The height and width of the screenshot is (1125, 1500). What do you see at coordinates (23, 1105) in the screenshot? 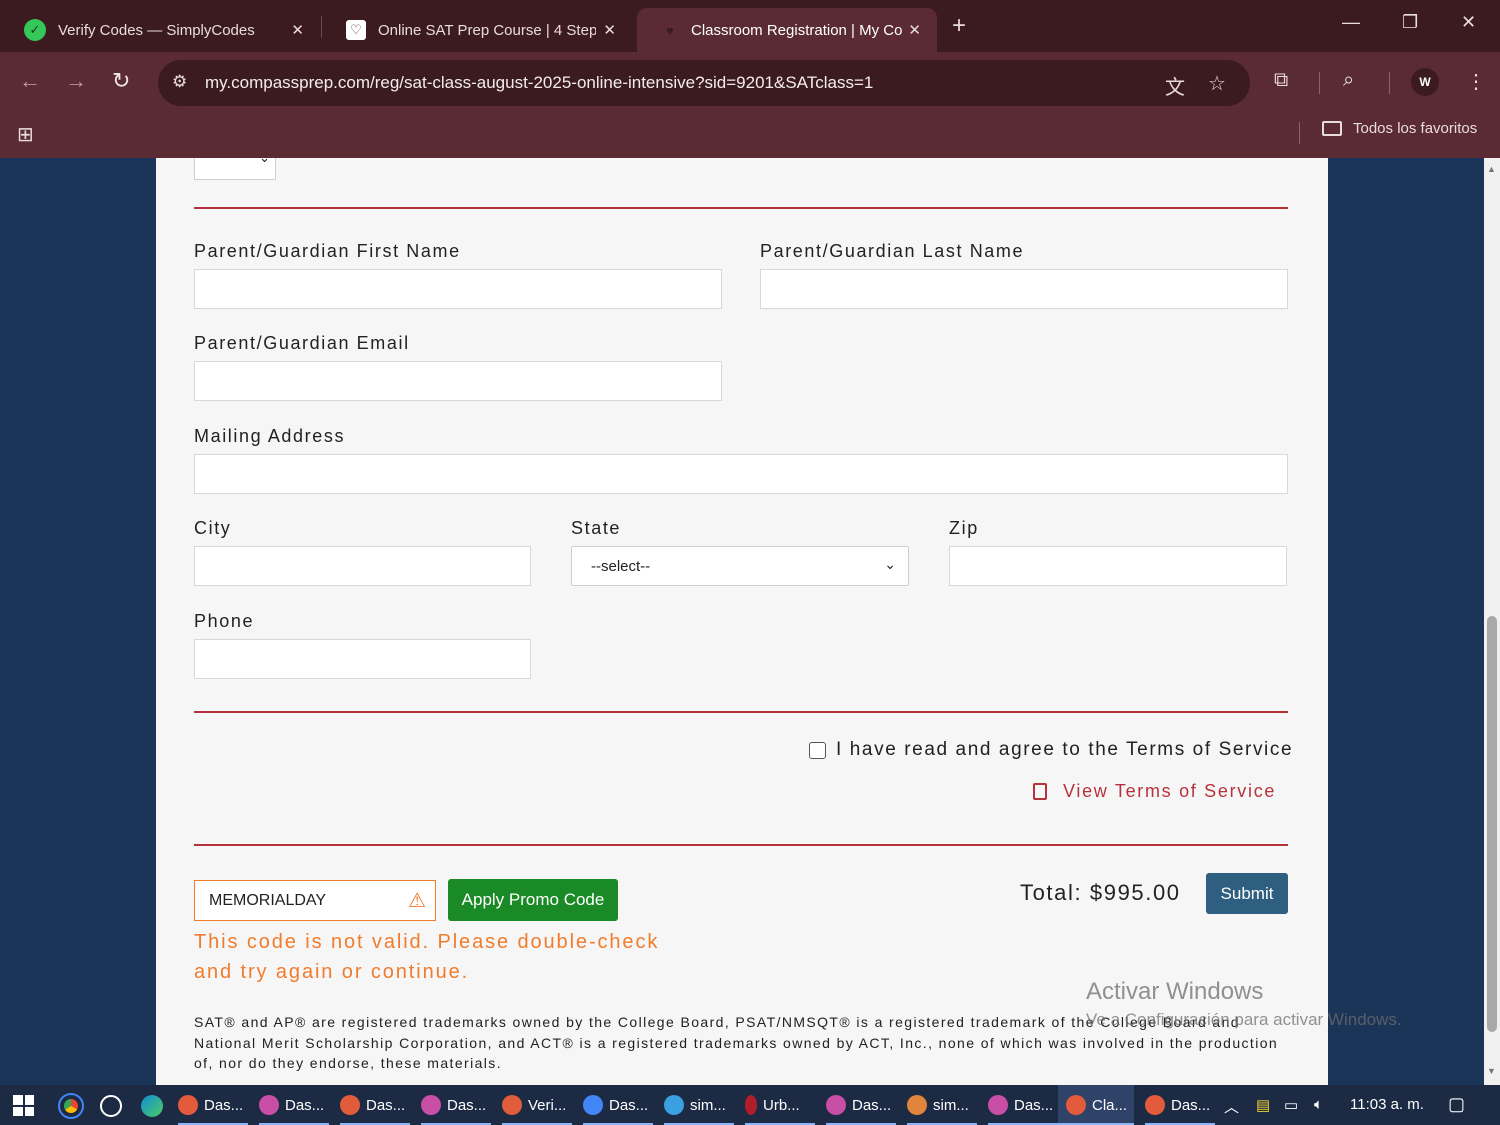
I see `windows-start-icon` at bounding box center [23, 1105].